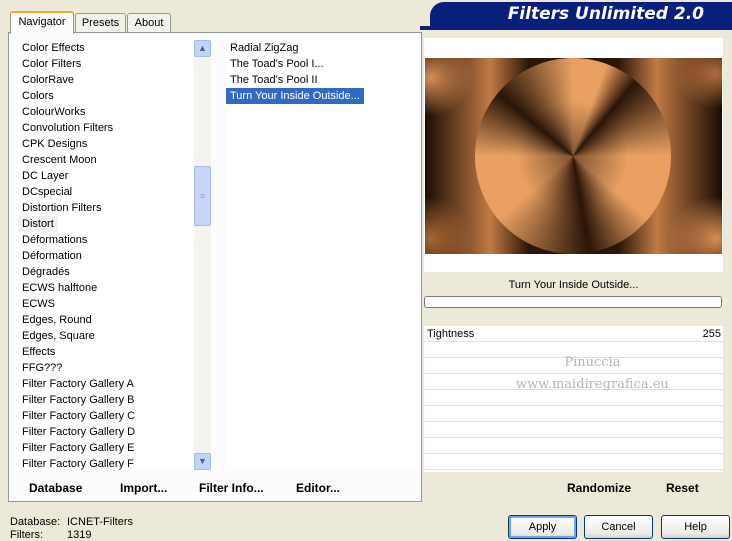 Image resolution: width=732 pixels, height=541 pixels. What do you see at coordinates (106, 80) in the screenshot?
I see `category-list-item: ColorRave` at bounding box center [106, 80].